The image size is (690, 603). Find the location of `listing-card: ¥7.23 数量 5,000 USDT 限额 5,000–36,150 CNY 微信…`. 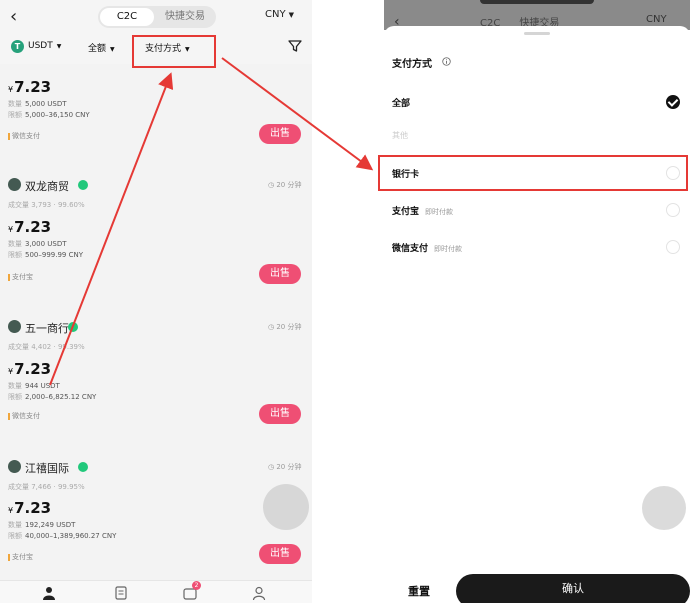

listing-card: ¥7.23 数量 5,000 USDT 限额 5,000–36,150 CNY 微信… is located at coordinates (156, 110).